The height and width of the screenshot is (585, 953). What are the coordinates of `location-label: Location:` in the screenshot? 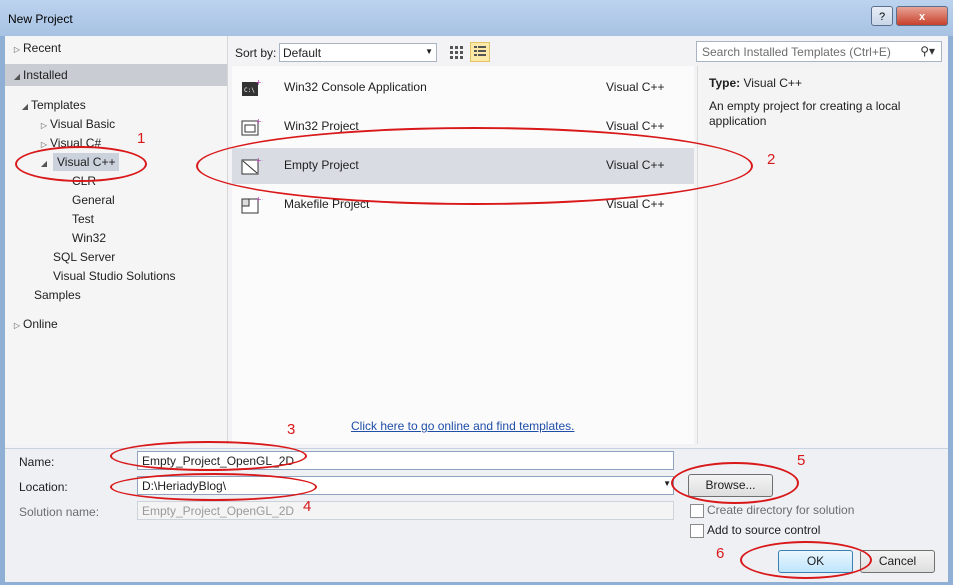 It's located at (43, 487).